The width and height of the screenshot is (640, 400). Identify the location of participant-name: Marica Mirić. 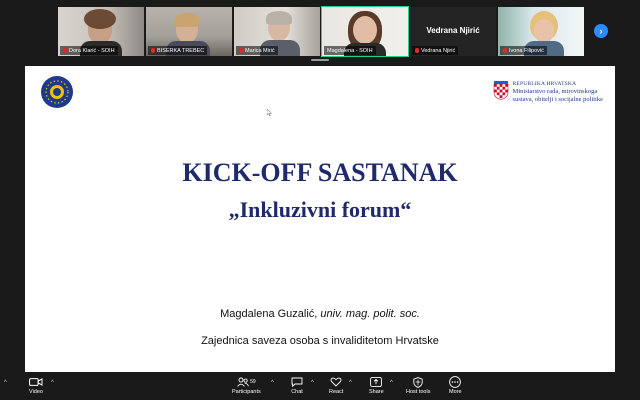
(257, 50).